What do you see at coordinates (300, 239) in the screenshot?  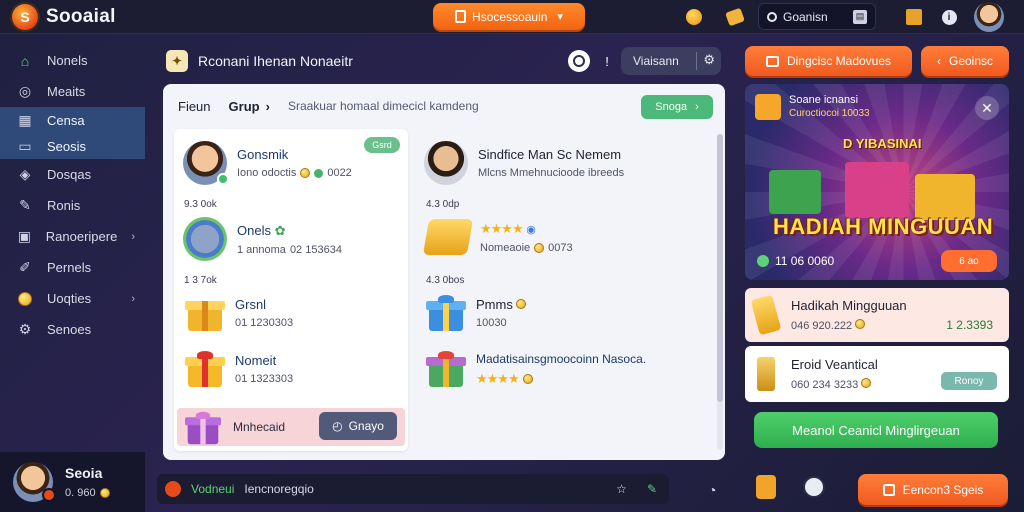 I see `list-item: Onels ✿ 1 annoma 02 153634` at bounding box center [300, 239].